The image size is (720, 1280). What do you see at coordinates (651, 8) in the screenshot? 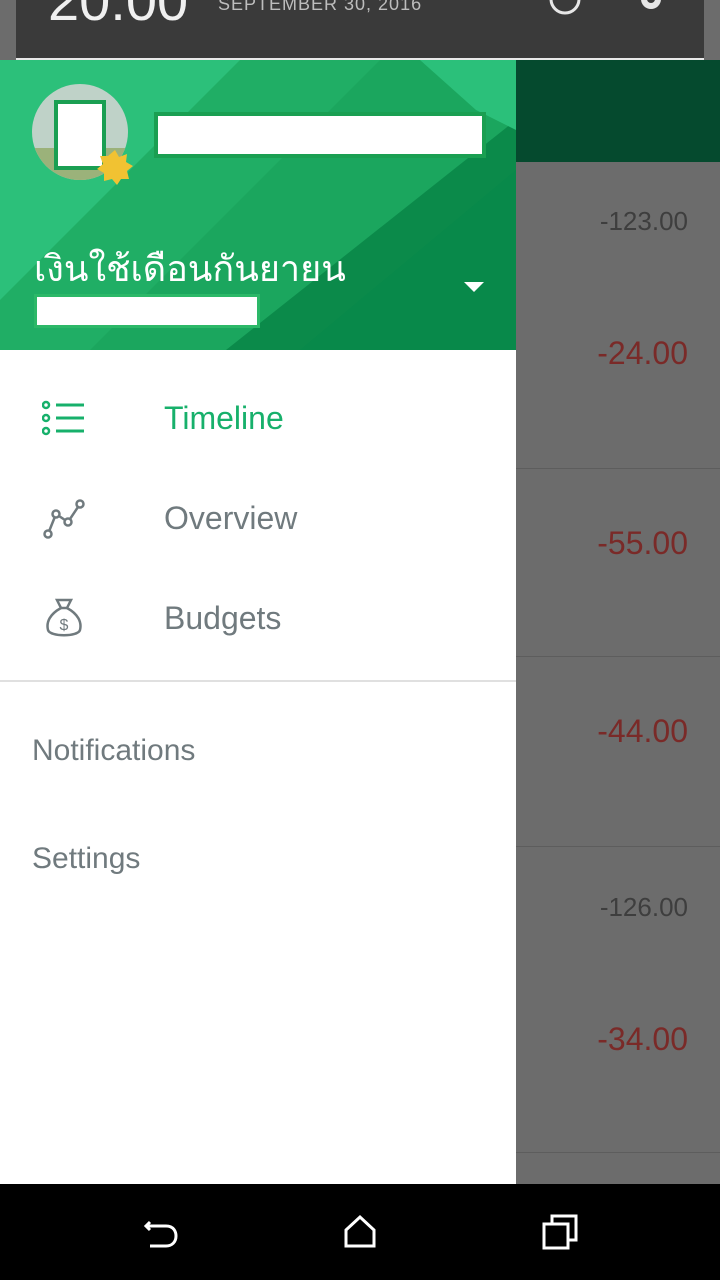
I see `settings-gear-icon` at bounding box center [651, 8].